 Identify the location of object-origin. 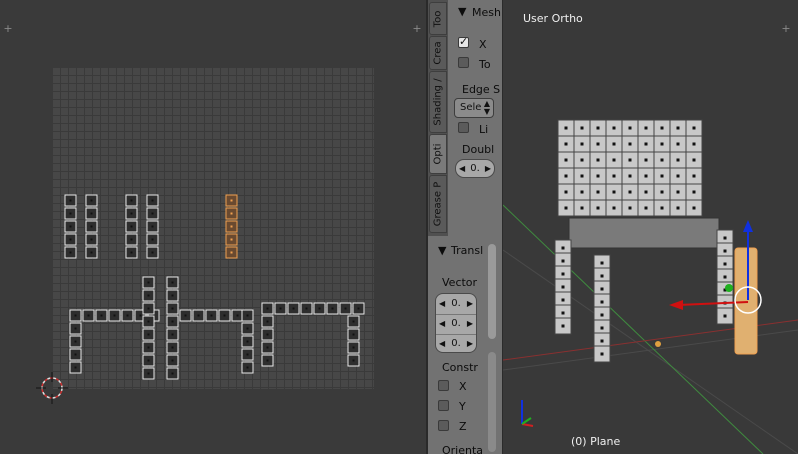
(658, 344).